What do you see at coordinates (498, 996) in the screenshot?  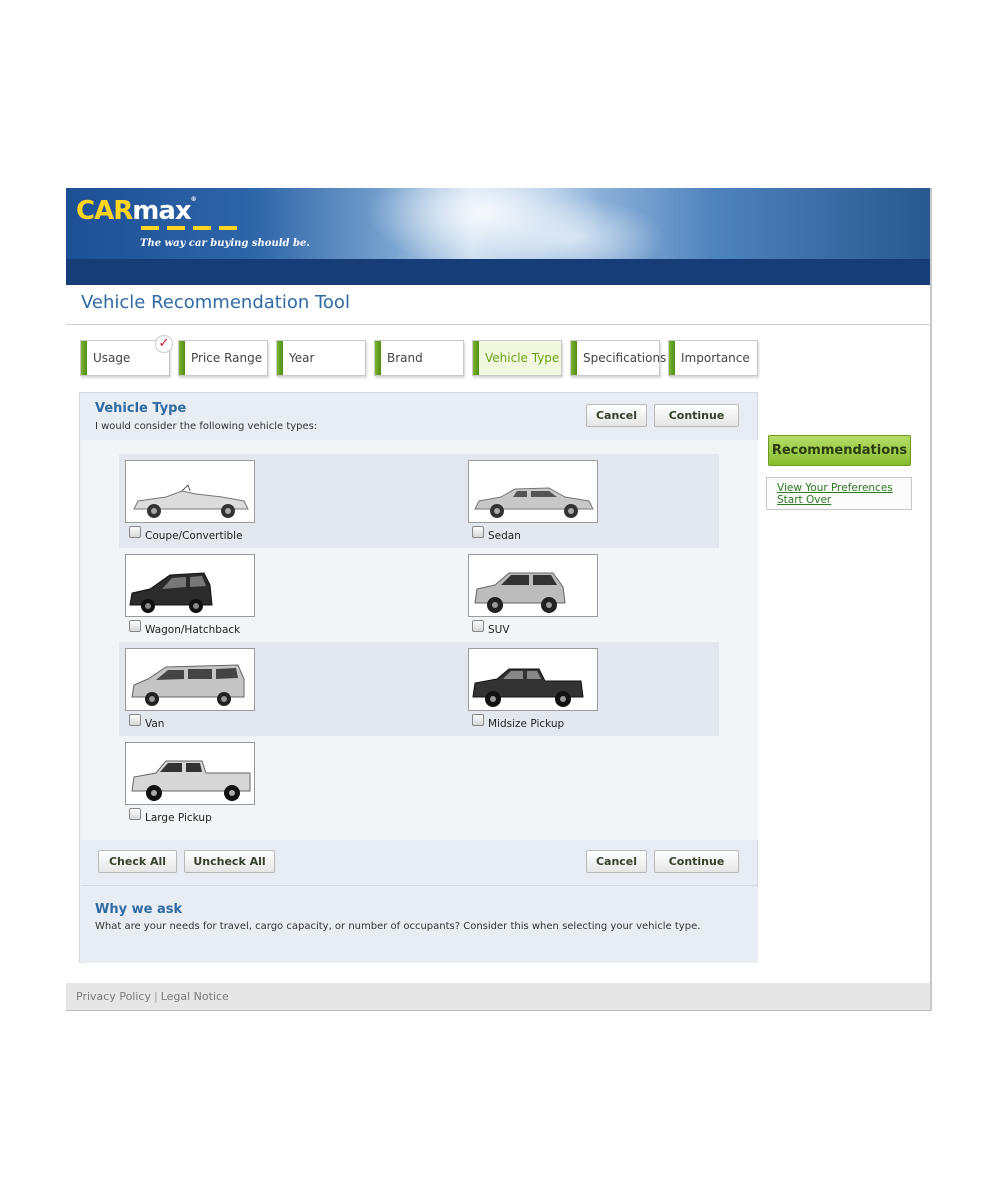 I see `footer: Privacy Policy | Legal Notice` at bounding box center [498, 996].